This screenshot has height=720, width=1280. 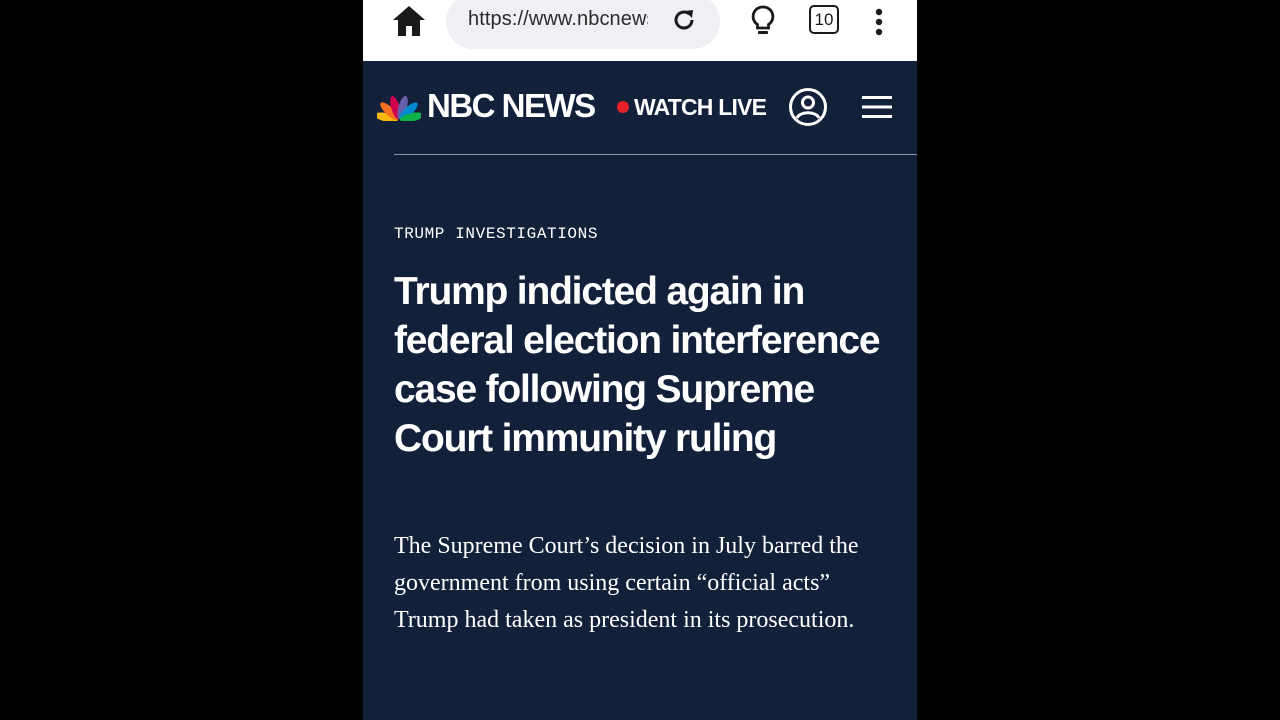 What do you see at coordinates (496, 234) in the screenshot?
I see `section-label: TRUMP INVESTIGATIONS` at bounding box center [496, 234].